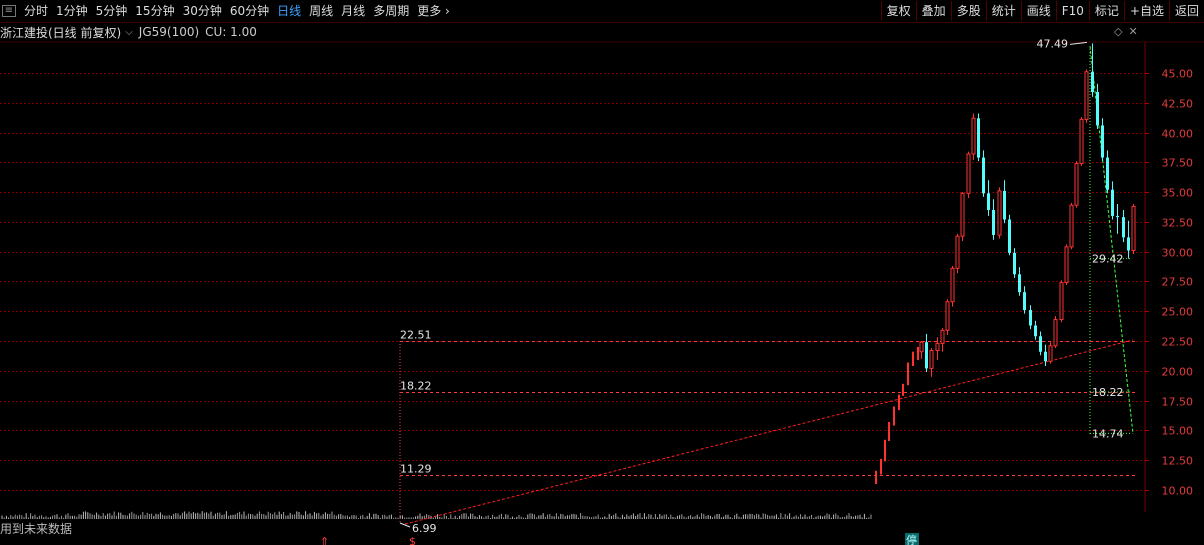 The height and width of the screenshot is (545, 1204). Describe the element at coordinates (1178, 461) in the screenshot. I see `y-tick-label: 12.50` at that location.